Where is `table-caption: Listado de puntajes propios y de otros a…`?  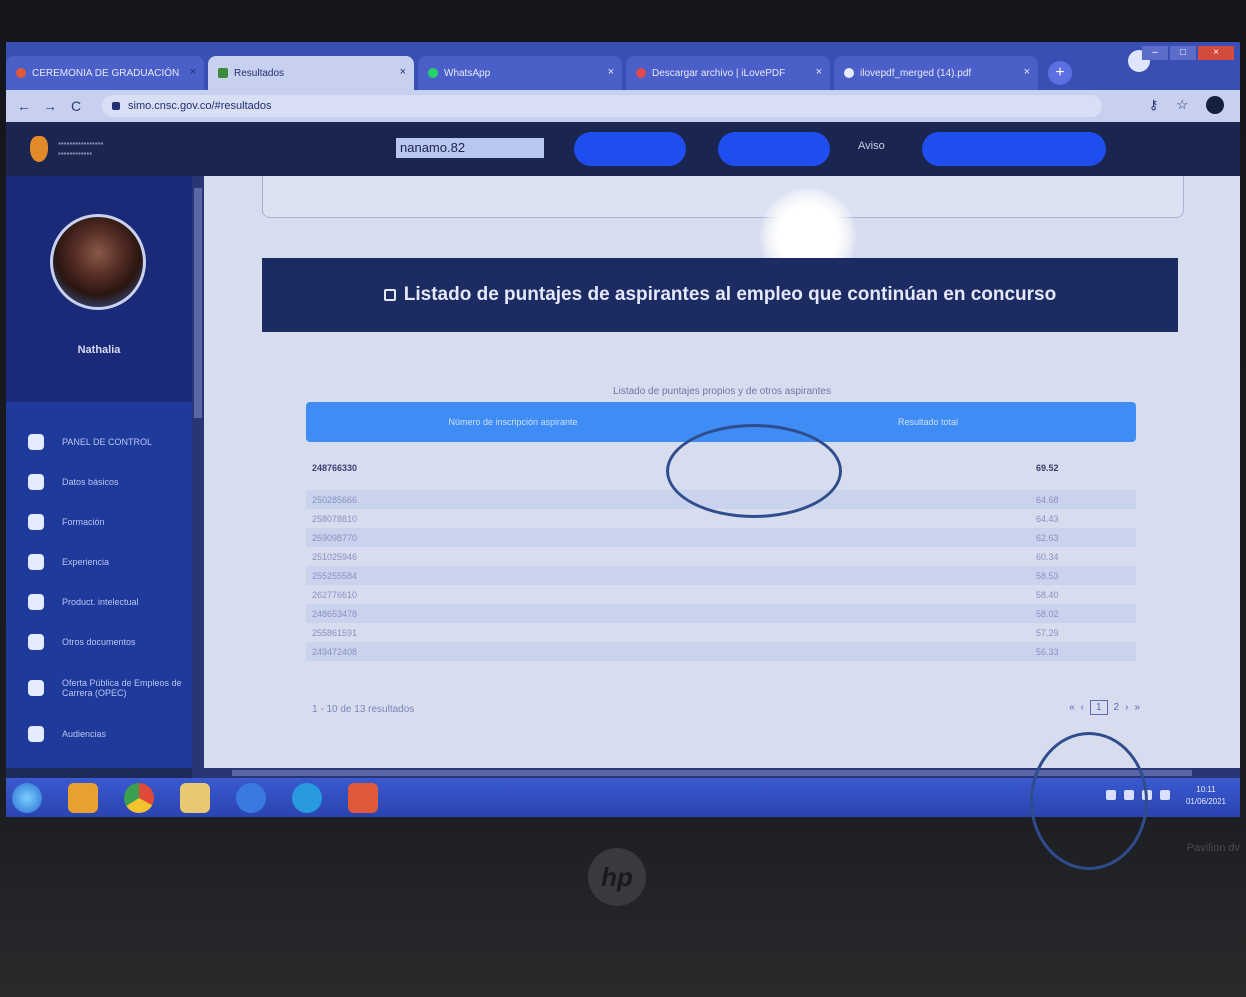 table-caption: Listado de puntajes propios y de otros a… is located at coordinates (722, 391).